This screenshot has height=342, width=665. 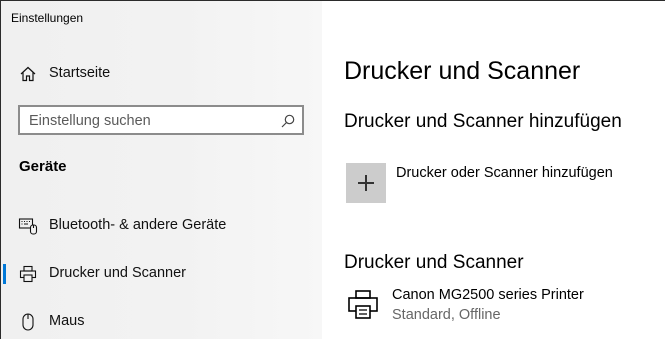 I want to click on printers-list-heading: Drucker und Scanner, so click(x=434, y=262).